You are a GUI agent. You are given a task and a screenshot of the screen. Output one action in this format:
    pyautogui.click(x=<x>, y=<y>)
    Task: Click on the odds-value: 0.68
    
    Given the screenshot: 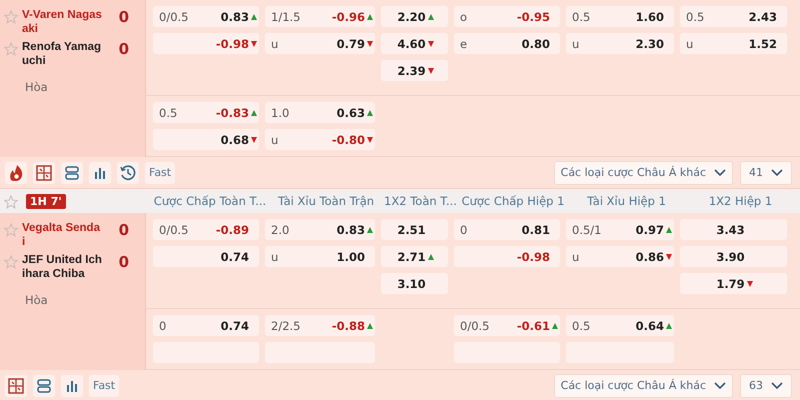 What is the action you would take?
    pyautogui.click(x=234, y=139)
    